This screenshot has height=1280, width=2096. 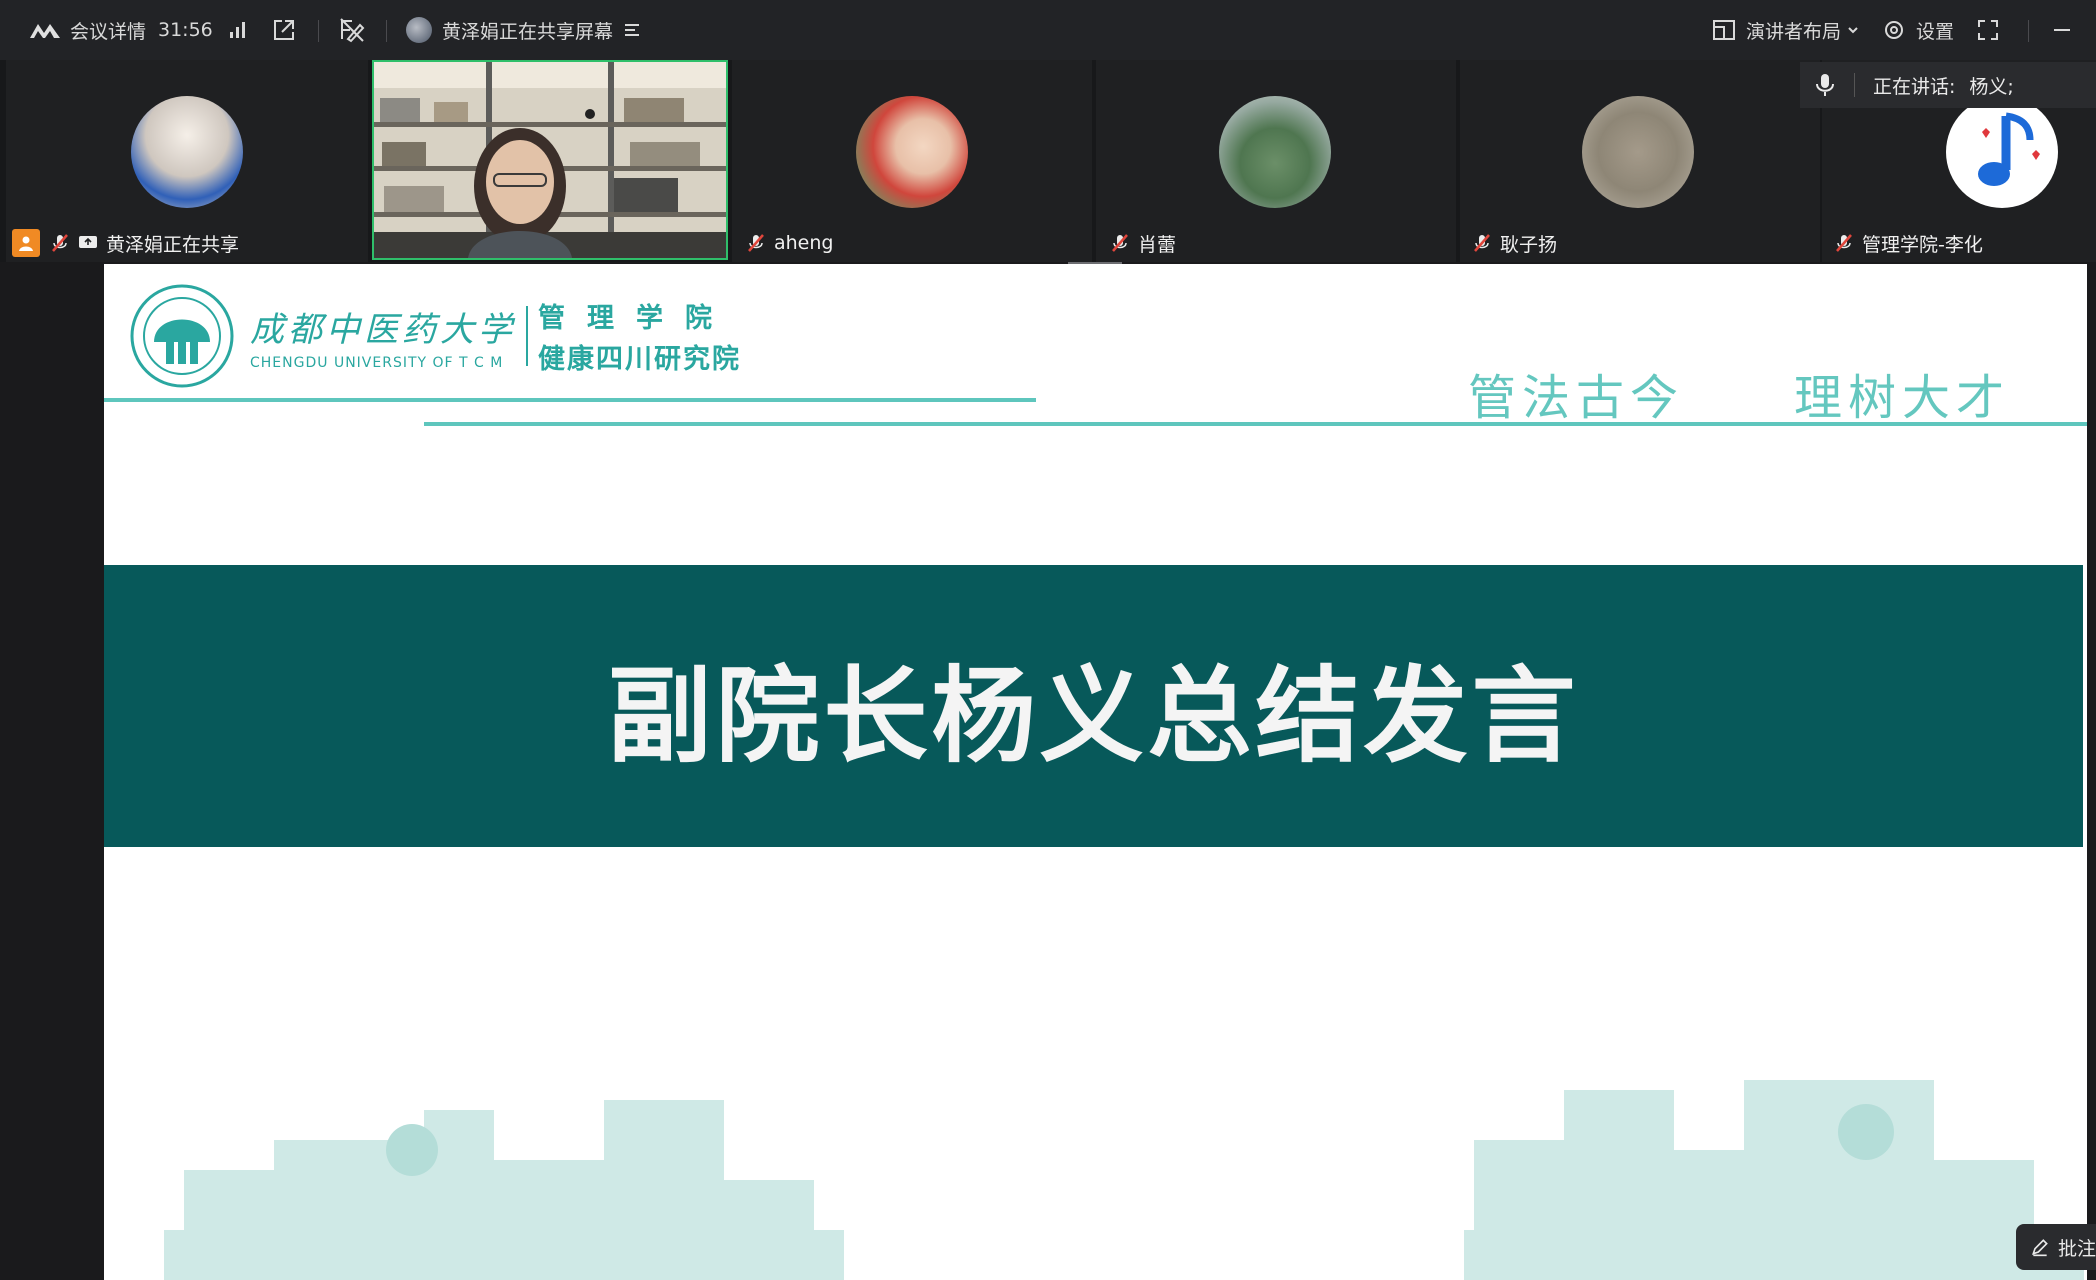 What do you see at coordinates (185, 30) in the screenshot?
I see `meeting-timer: 31:56` at bounding box center [185, 30].